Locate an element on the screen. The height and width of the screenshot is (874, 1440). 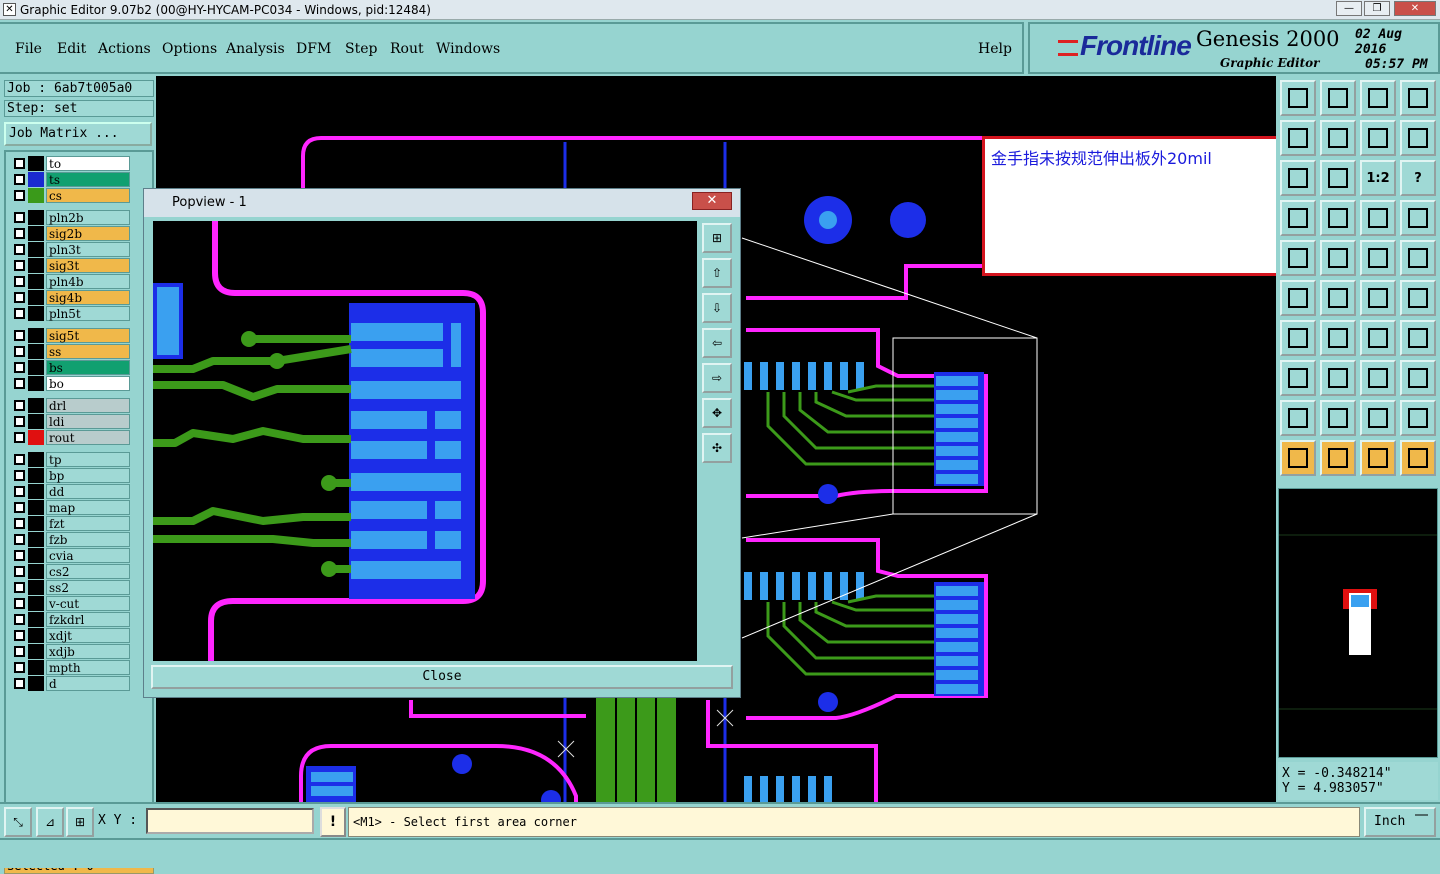
pan-left-icon is located at coordinates (1298, 178).